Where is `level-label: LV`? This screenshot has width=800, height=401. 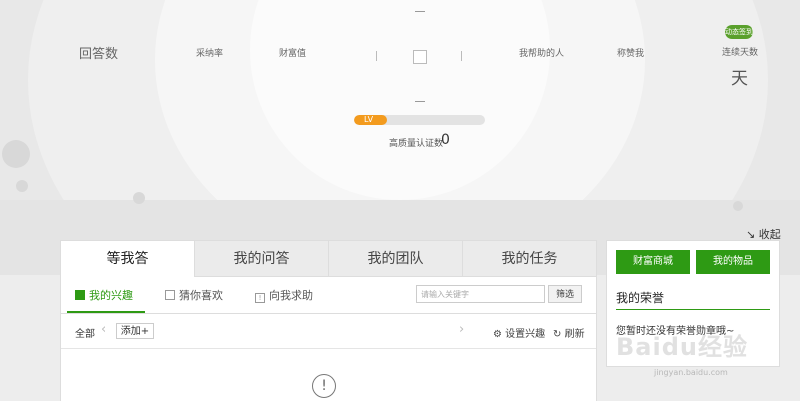
level-label: LV is located at coordinates (369, 119).